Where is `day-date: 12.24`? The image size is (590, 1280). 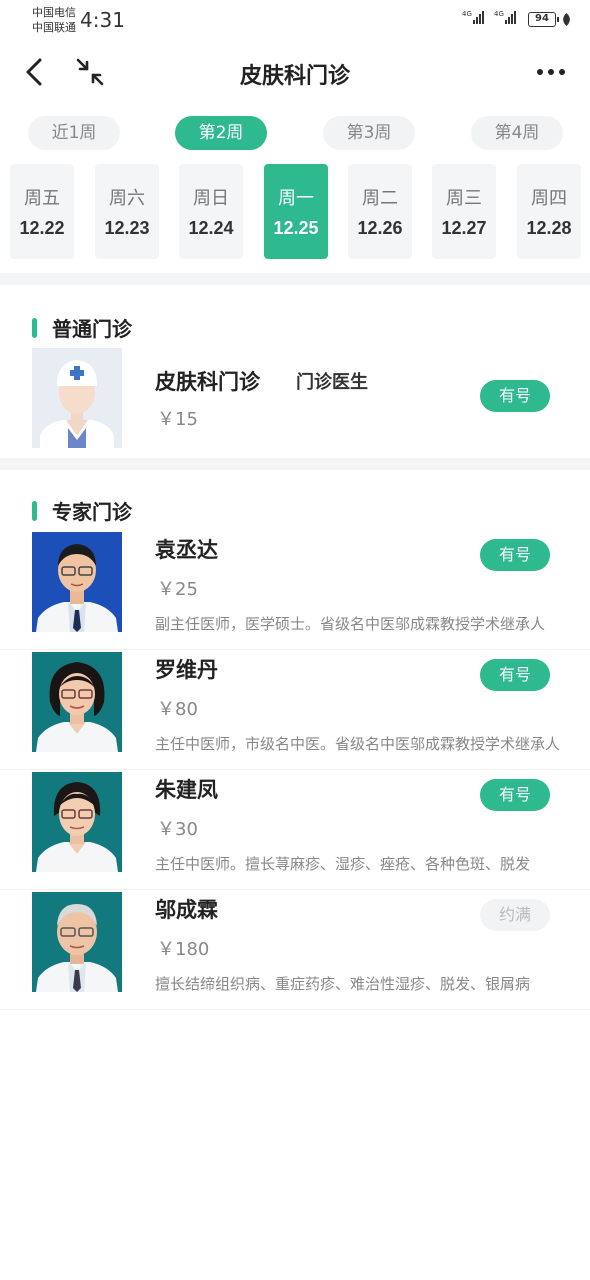 day-date: 12.24 is located at coordinates (211, 228).